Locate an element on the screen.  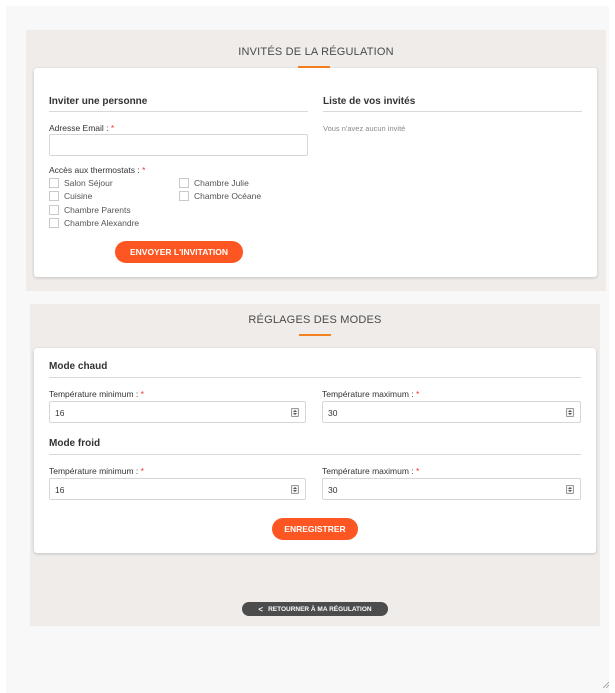
thermostat-checkbox-chambre-alexandre: Chambre Alexandre is located at coordinates (94, 223).